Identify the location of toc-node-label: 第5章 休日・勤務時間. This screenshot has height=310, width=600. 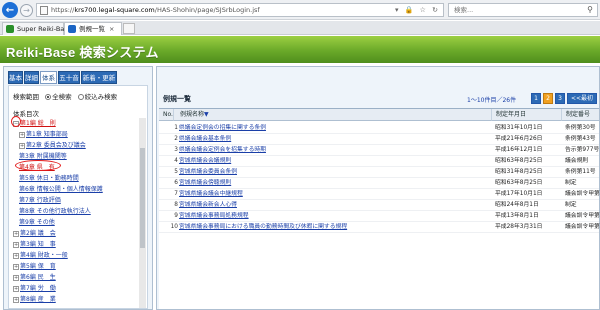
(49, 178).